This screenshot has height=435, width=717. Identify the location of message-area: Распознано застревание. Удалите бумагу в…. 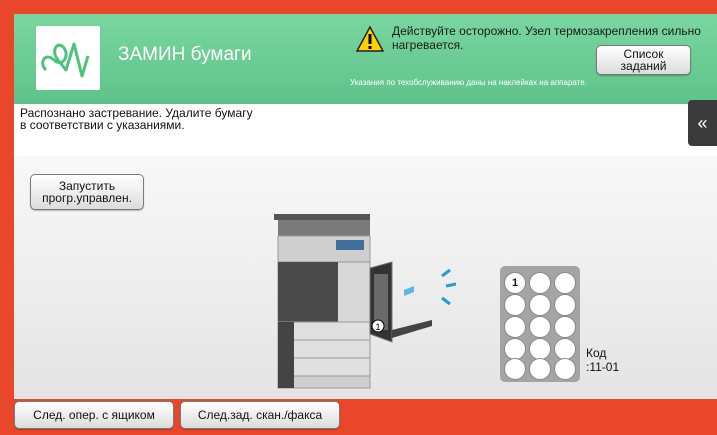
(365, 130).